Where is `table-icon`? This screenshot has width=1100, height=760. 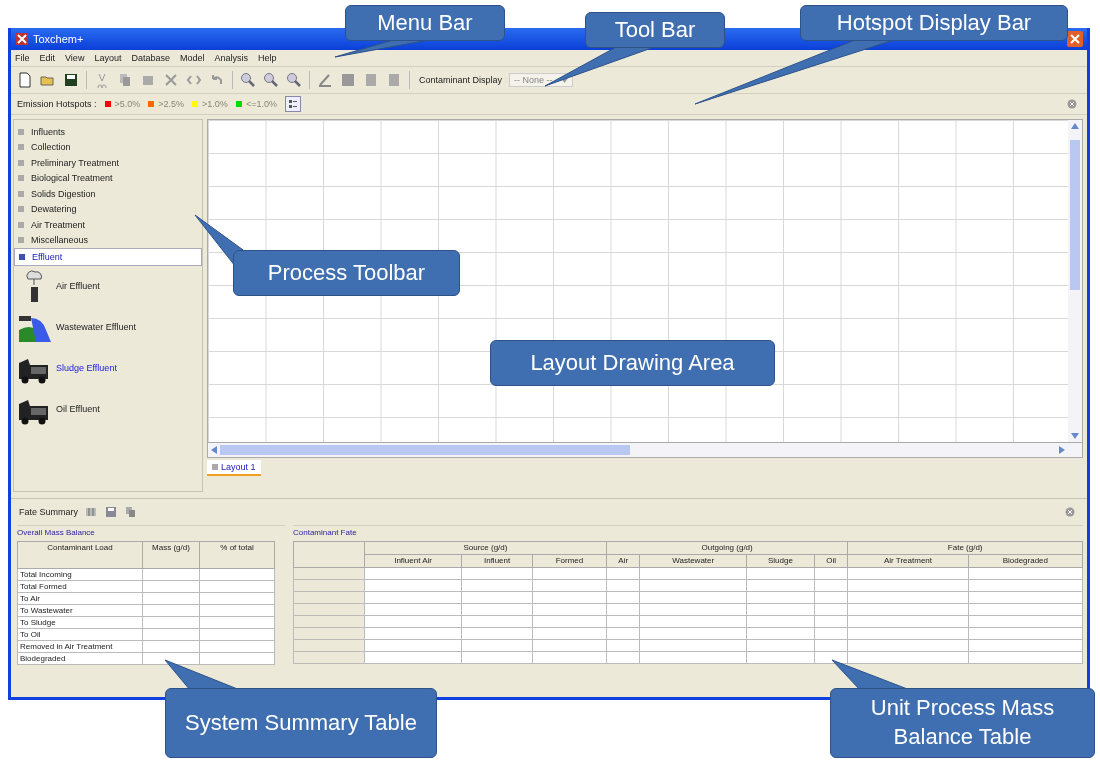 table-icon is located at coordinates (91, 512).